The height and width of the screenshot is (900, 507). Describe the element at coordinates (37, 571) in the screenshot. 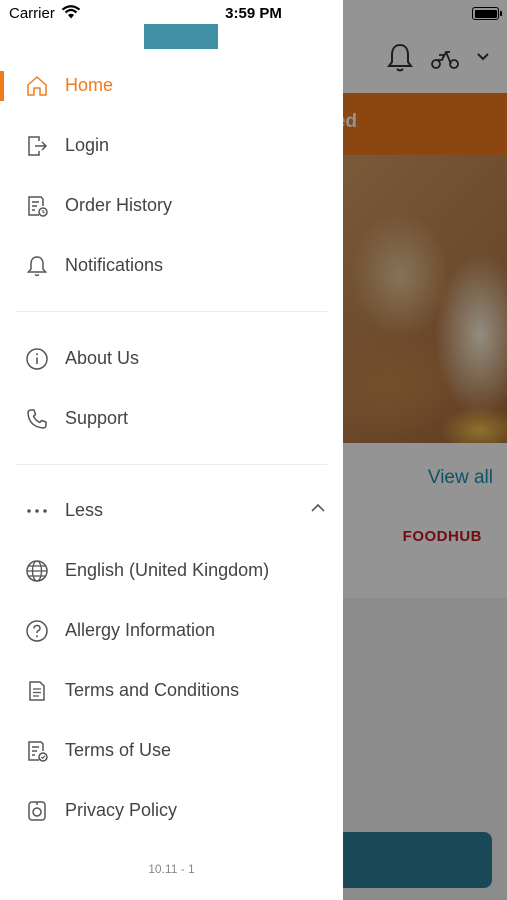

I see `globe-icon` at that location.